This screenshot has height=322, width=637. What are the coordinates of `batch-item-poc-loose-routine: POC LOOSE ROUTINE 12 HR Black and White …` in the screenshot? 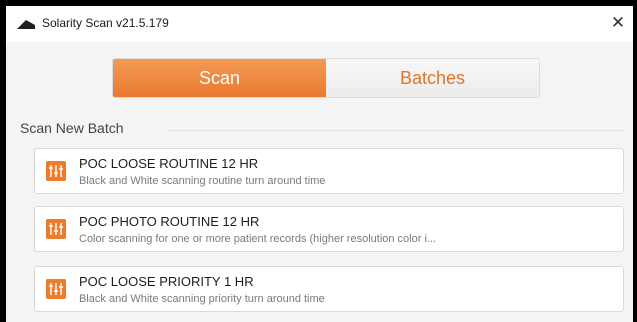 It's located at (329, 171).